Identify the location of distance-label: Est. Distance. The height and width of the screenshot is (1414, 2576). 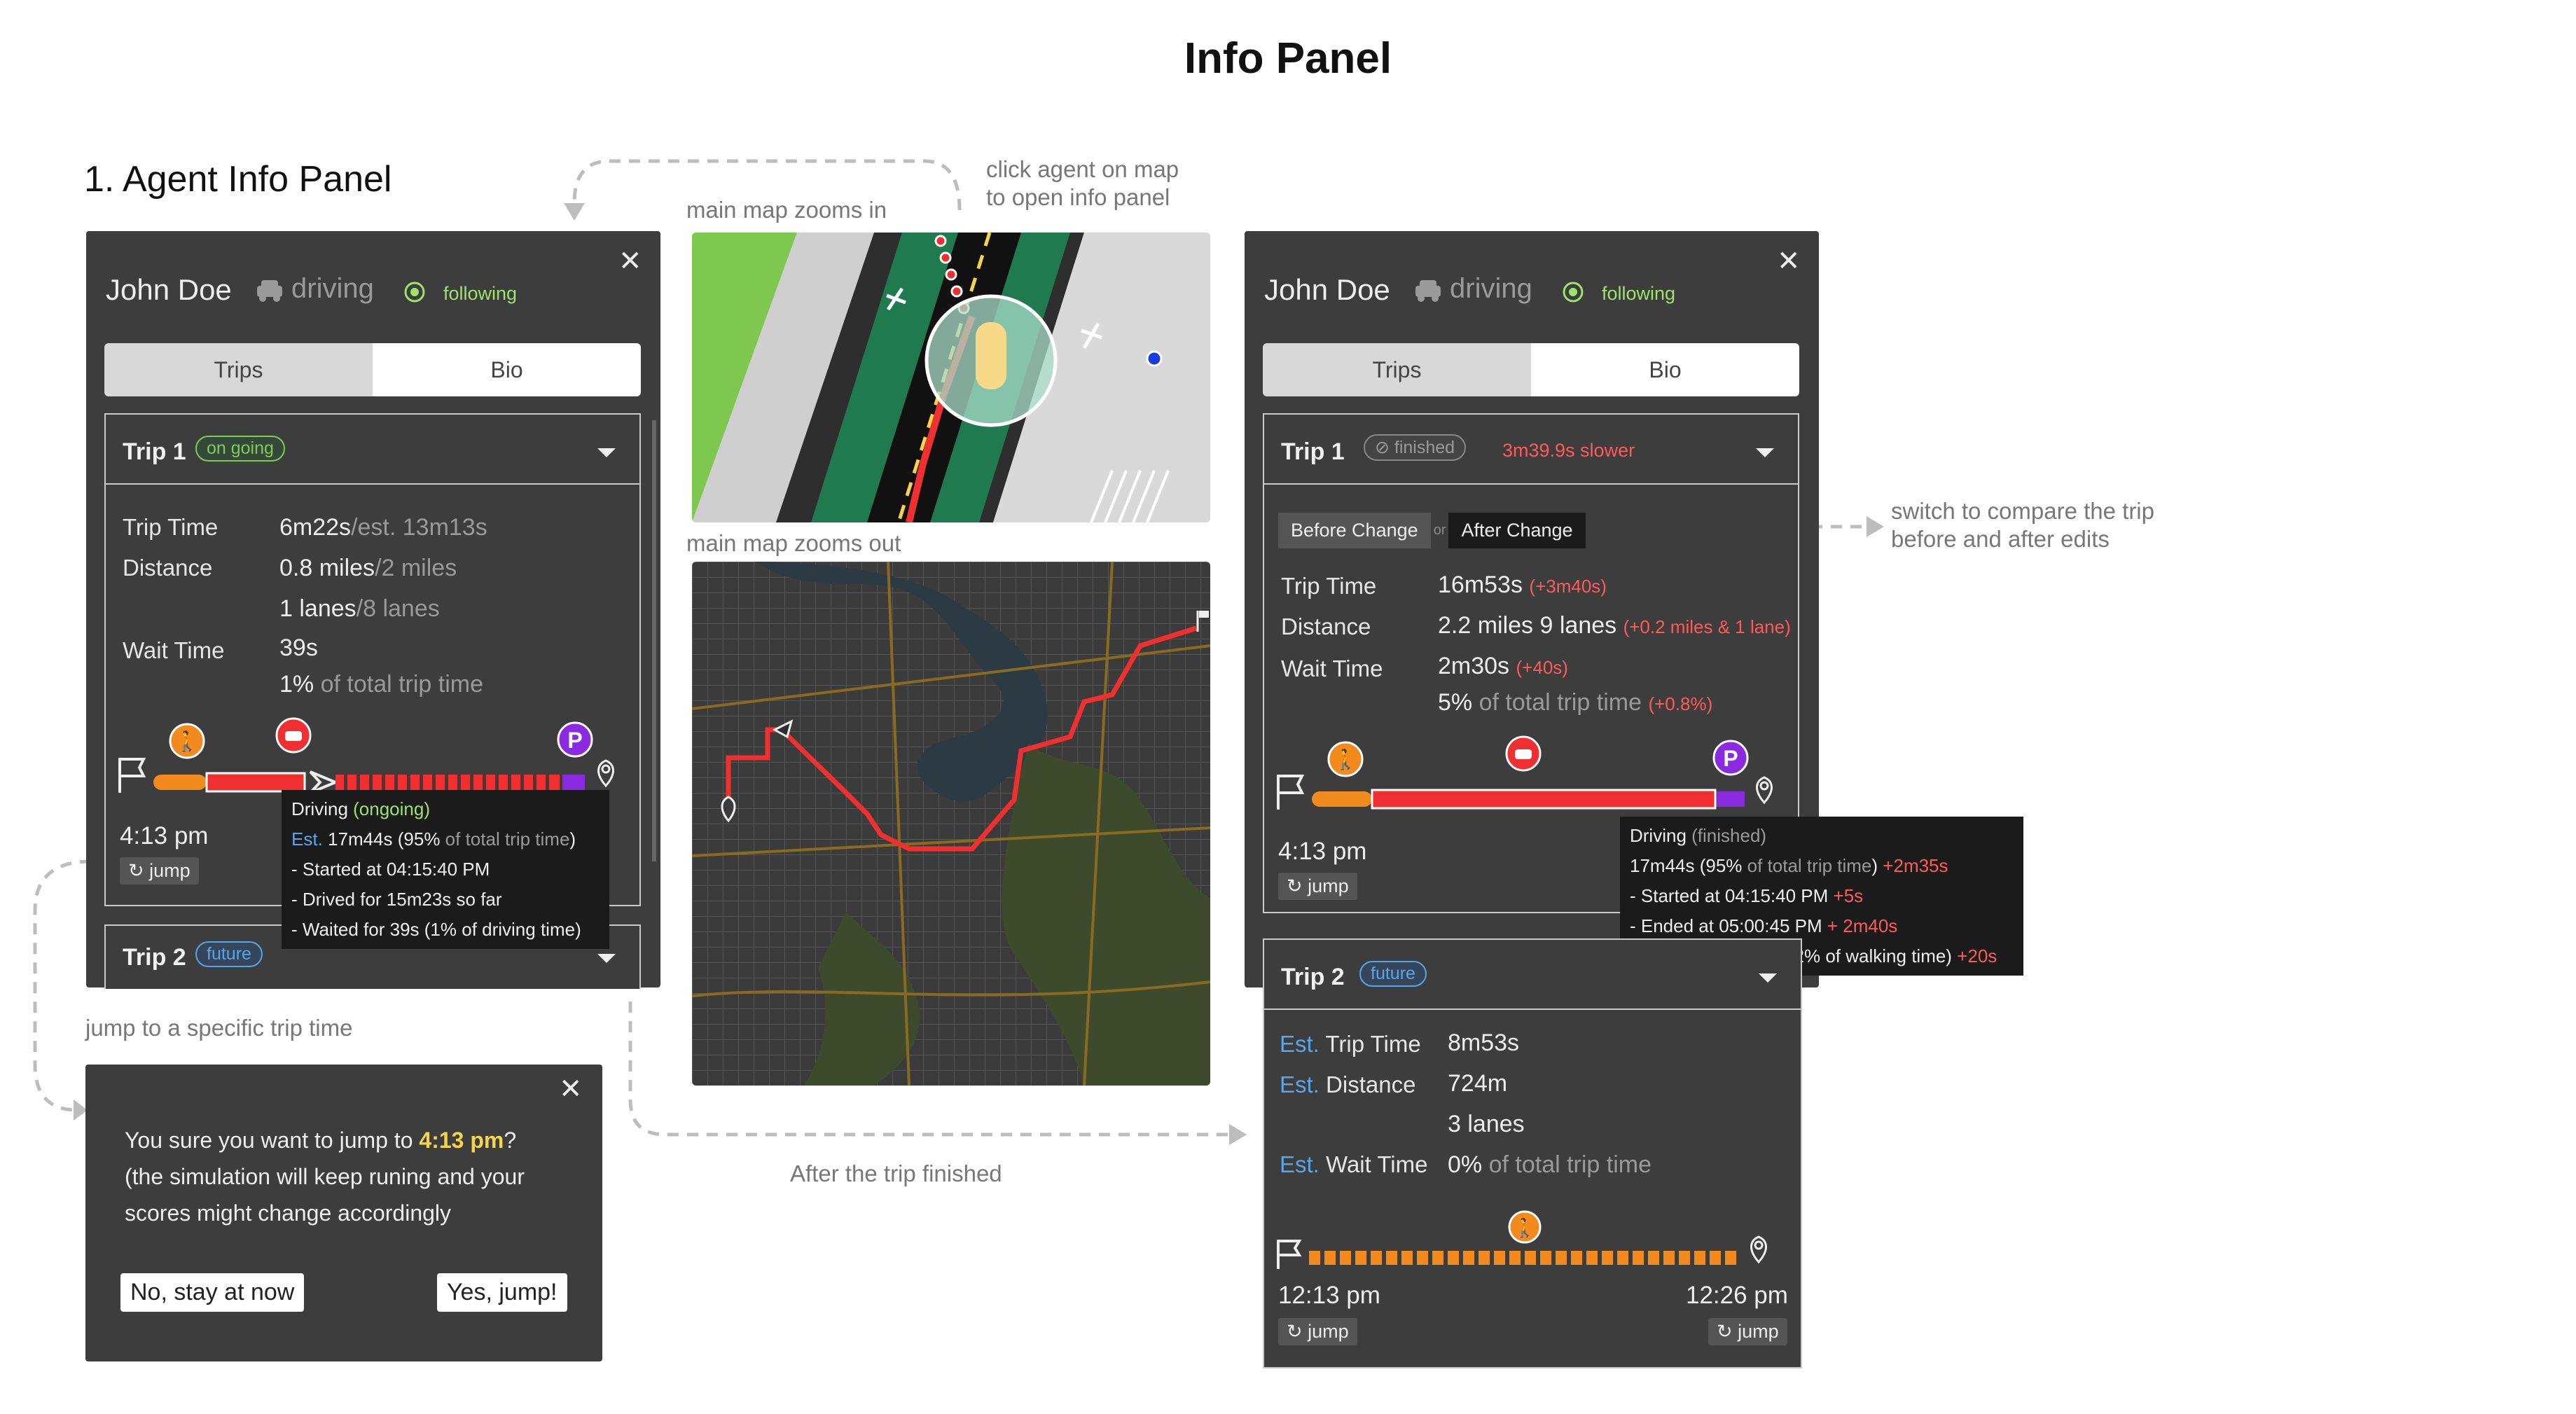
(1348, 1084).